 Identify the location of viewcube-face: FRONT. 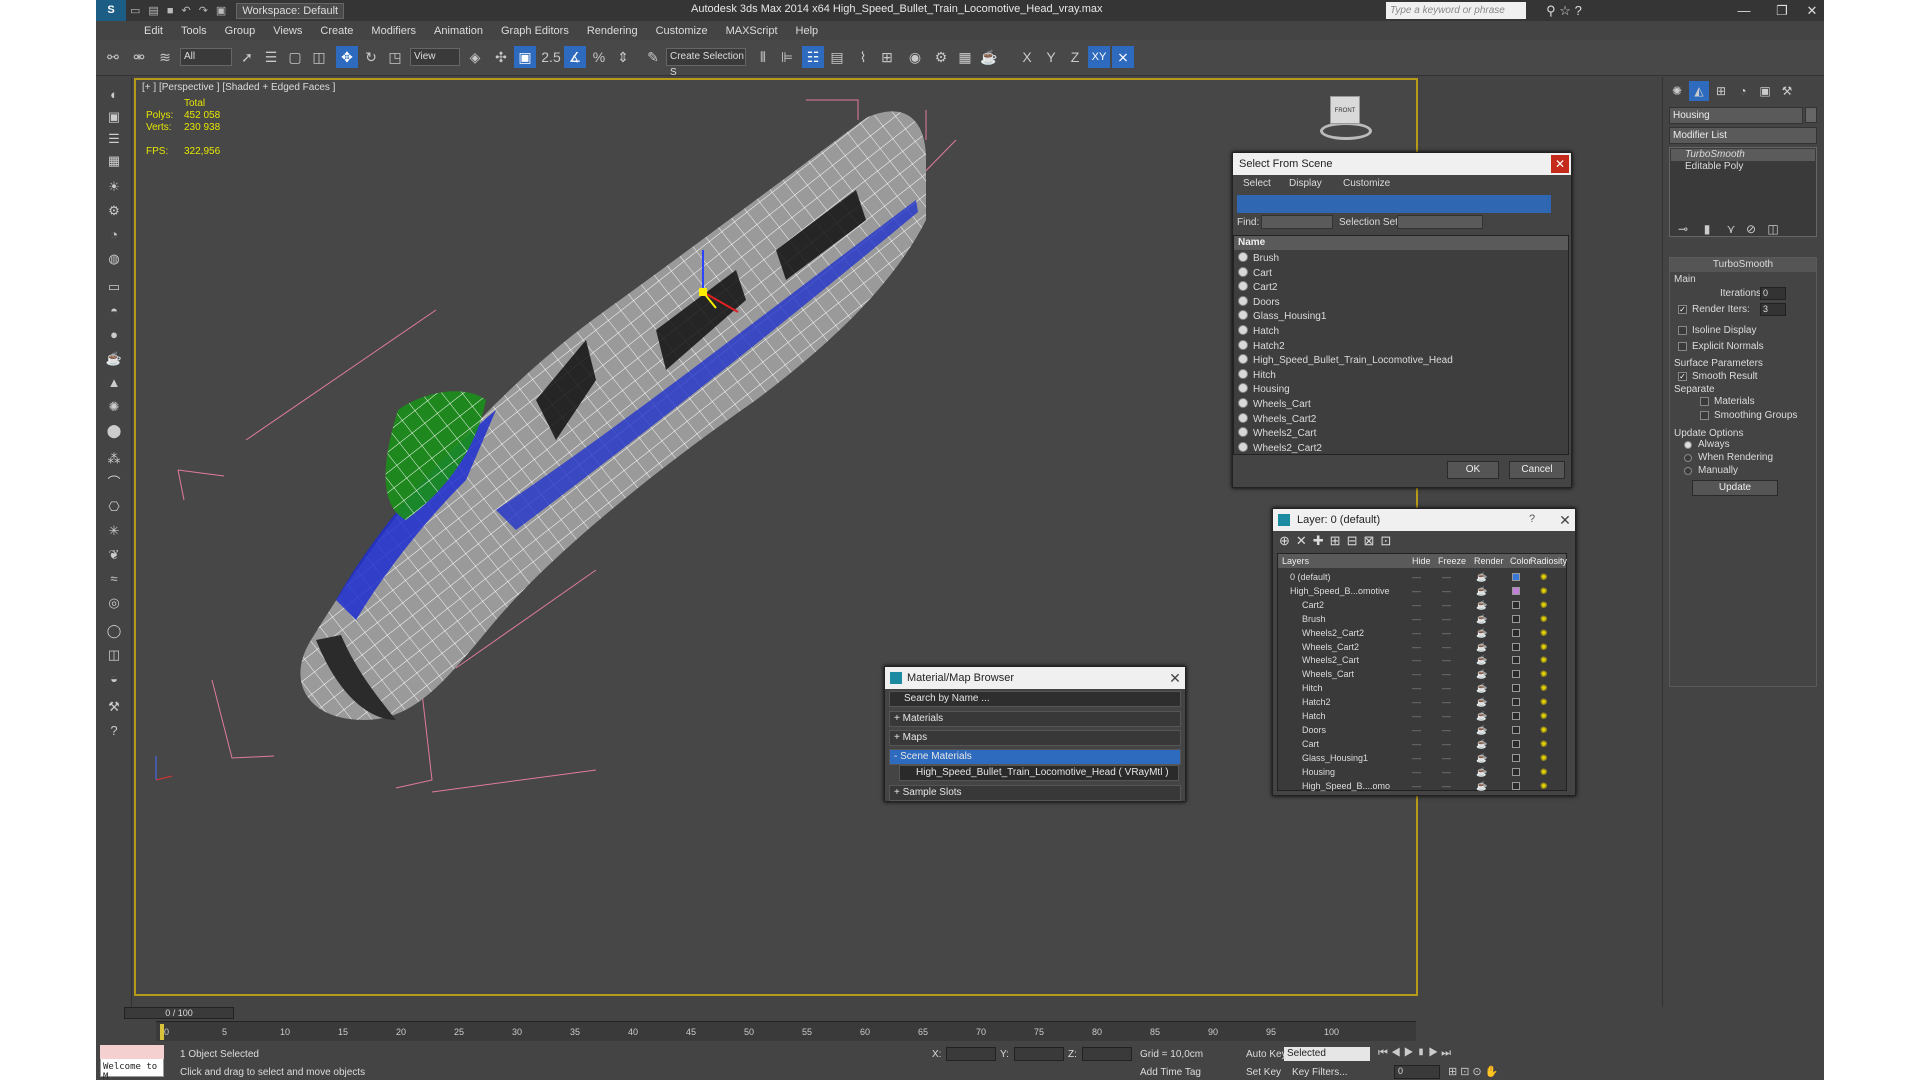
(1345, 110).